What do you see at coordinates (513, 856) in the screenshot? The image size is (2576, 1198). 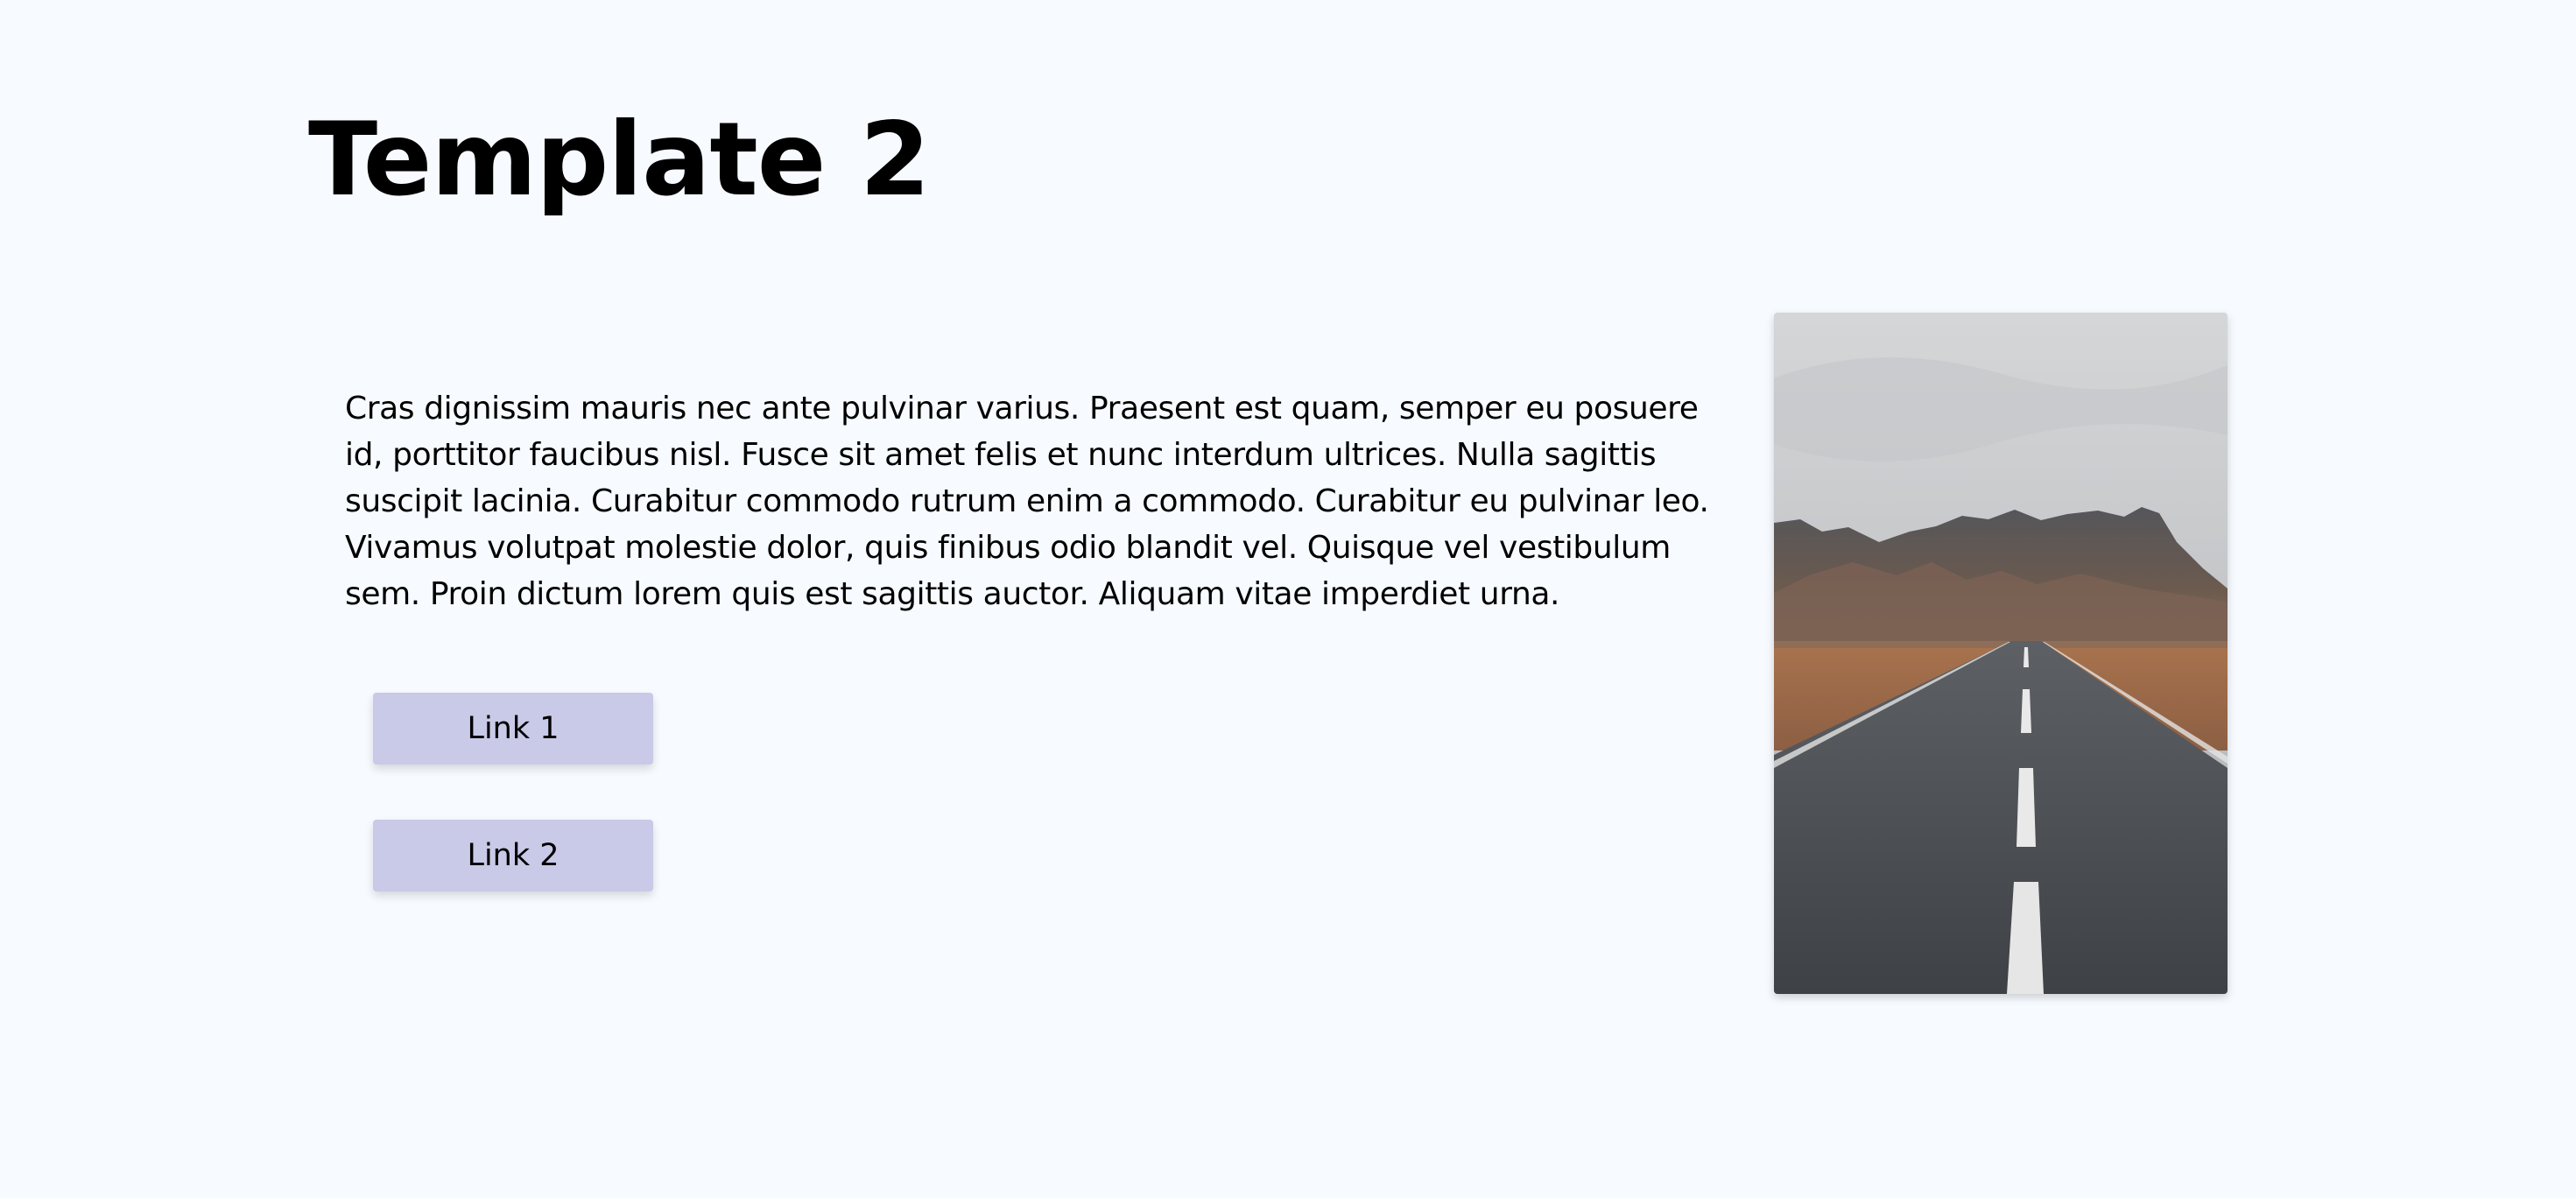 I see `link-2-button: Link 2` at bounding box center [513, 856].